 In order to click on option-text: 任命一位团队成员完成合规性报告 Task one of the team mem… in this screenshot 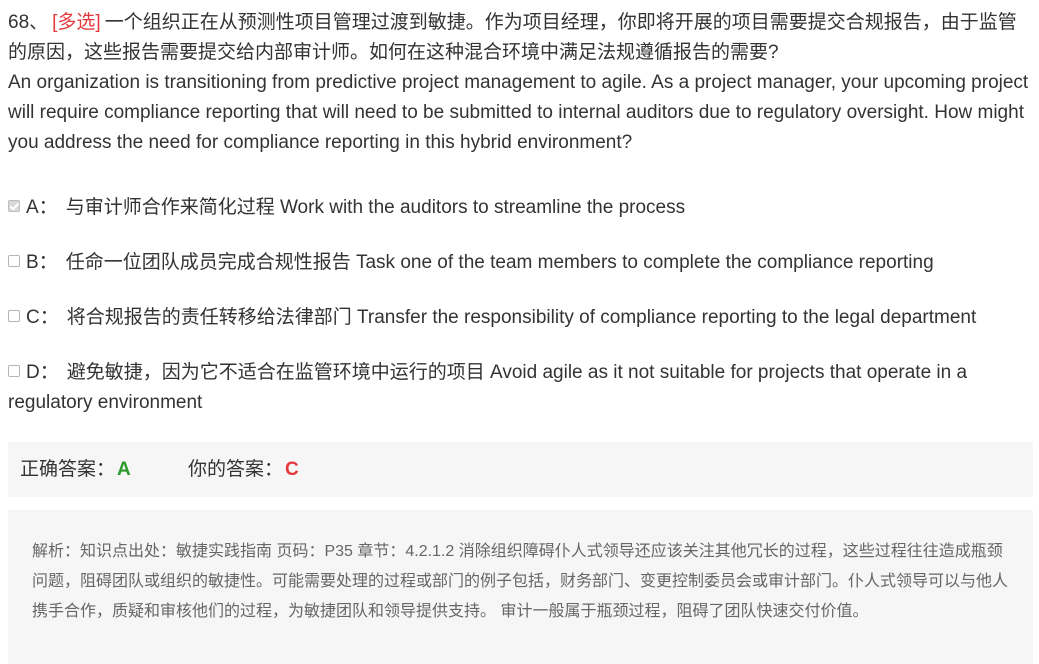, I will do `click(499, 262)`.